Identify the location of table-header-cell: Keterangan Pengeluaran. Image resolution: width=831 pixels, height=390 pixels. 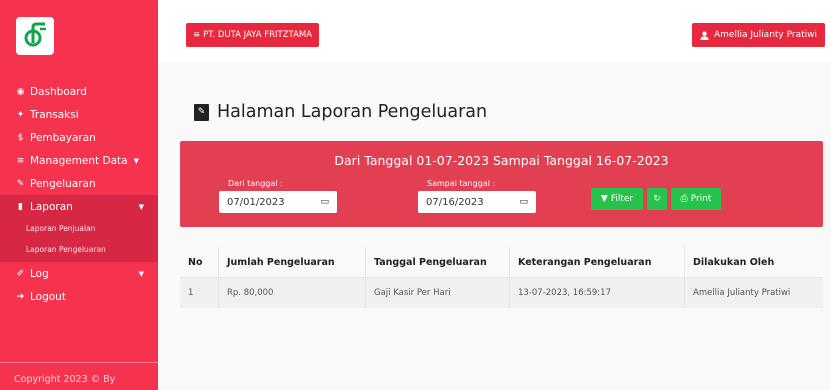
(596, 262).